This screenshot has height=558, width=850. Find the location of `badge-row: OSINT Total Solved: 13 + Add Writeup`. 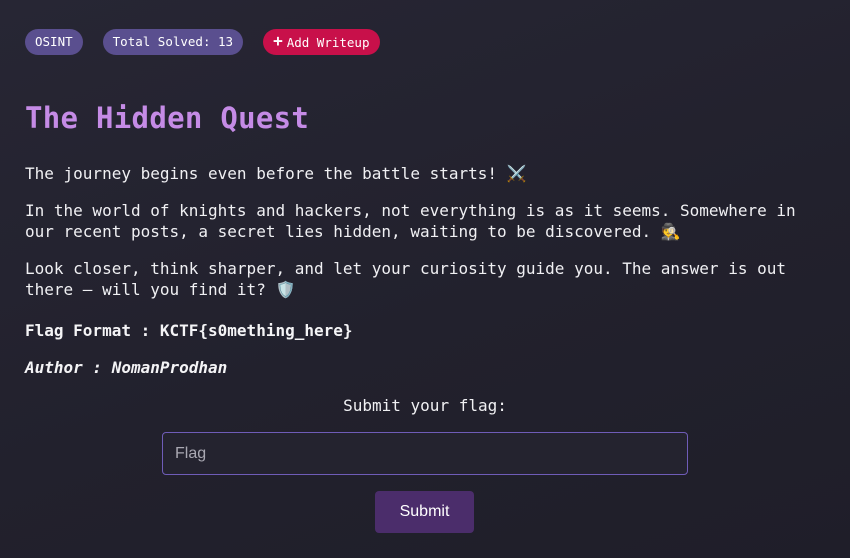

badge-row: OSINT Total Solved: 13 + Add Writeup is located at coordinates (202, 42).